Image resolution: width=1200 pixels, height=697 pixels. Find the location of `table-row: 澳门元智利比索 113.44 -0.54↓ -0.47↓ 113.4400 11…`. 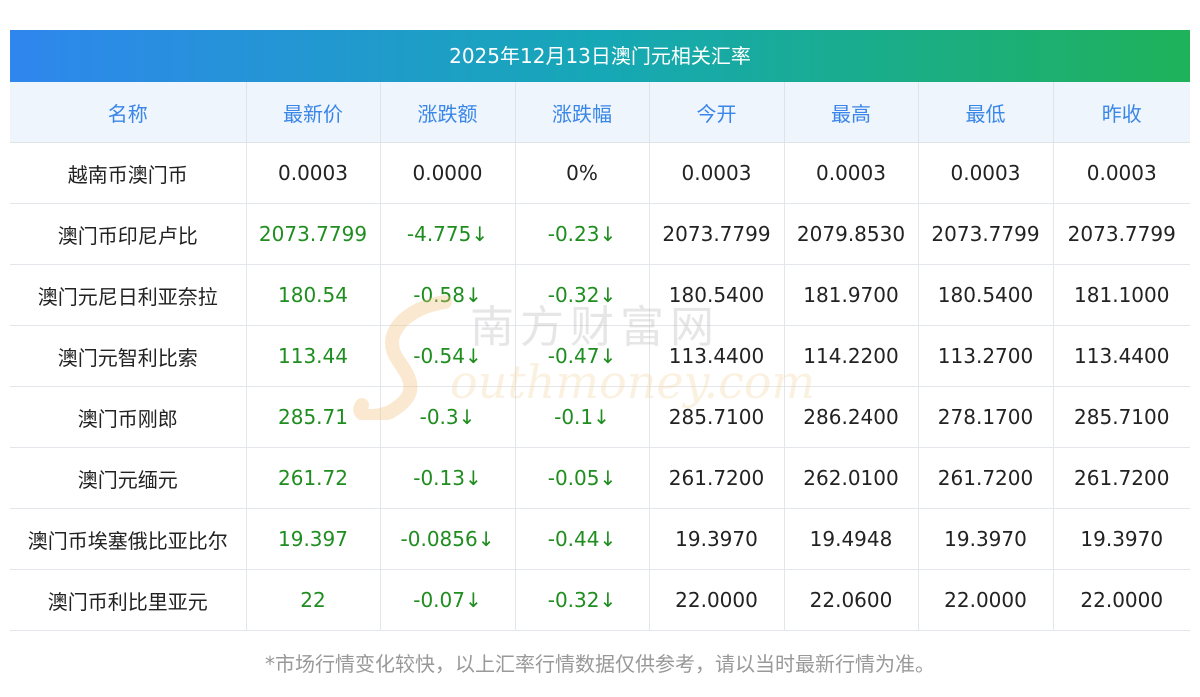

table-row: 澳门元智利比索 113.44 -0.54↓ -0.47↓ 113.4400 11… is located at coordinates (600, 356).